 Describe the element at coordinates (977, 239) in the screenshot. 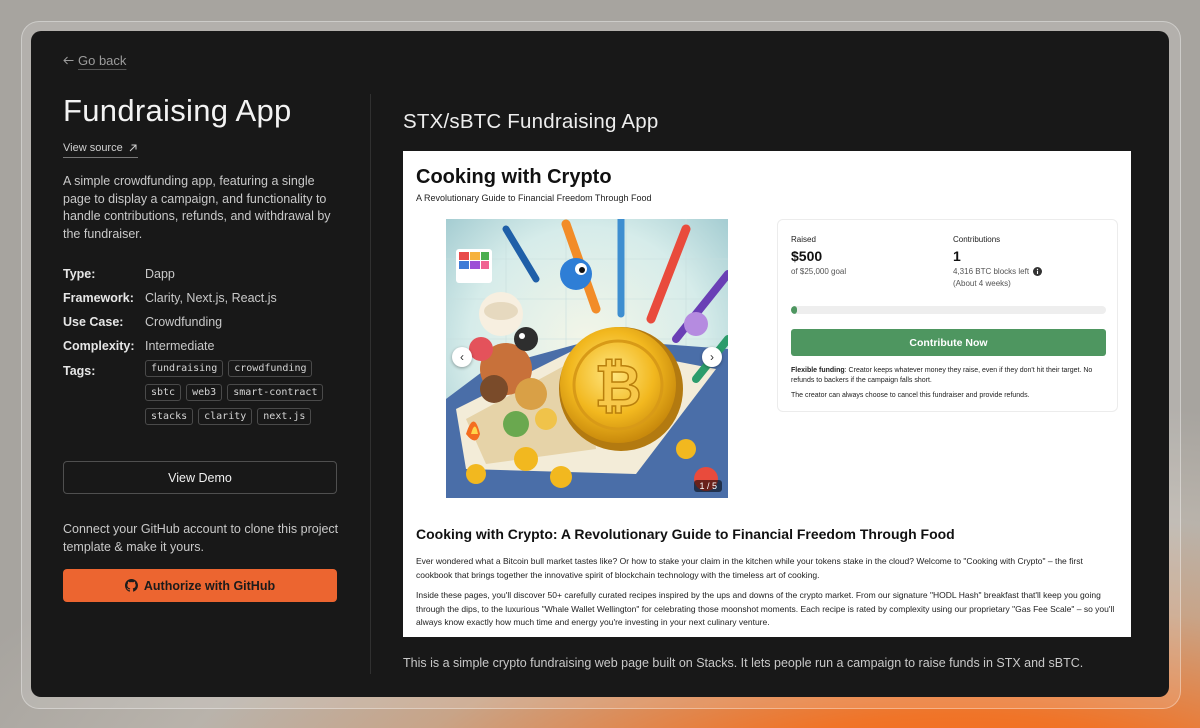

I see `contributions-label: Contributions` at that location.